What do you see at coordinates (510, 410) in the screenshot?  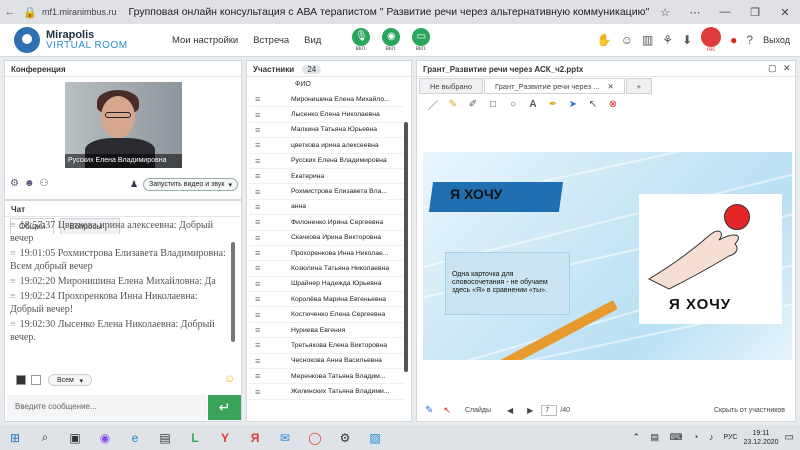 I see `prev-slide-icon: ◀` at bounding box center [510, 410].